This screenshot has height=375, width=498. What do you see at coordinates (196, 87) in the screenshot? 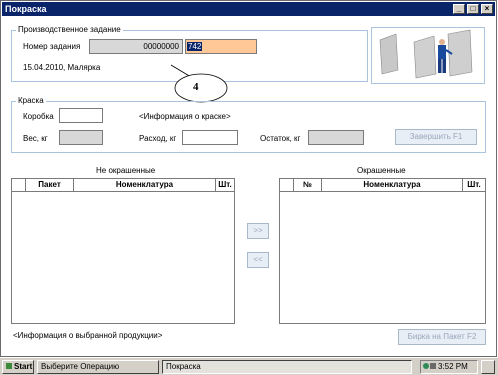
I see `callout-number: 4` at bounding box center [196, 87].